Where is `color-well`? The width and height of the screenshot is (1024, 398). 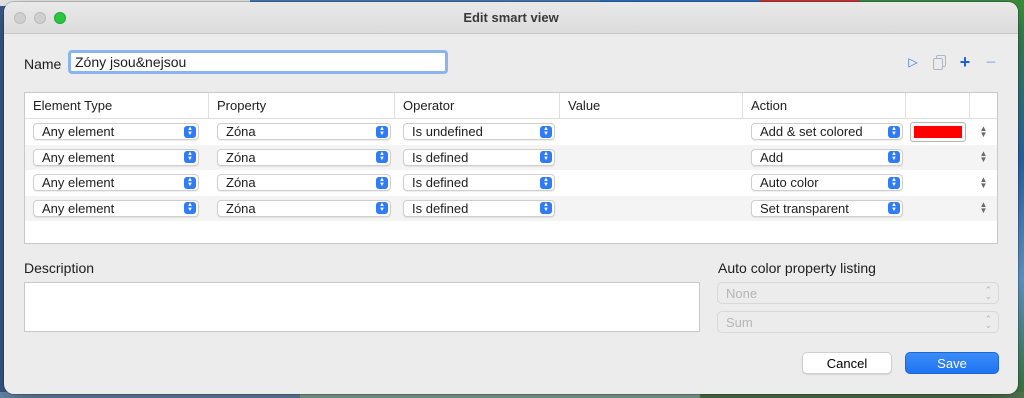 color-well is located at coordinates (938, 131).